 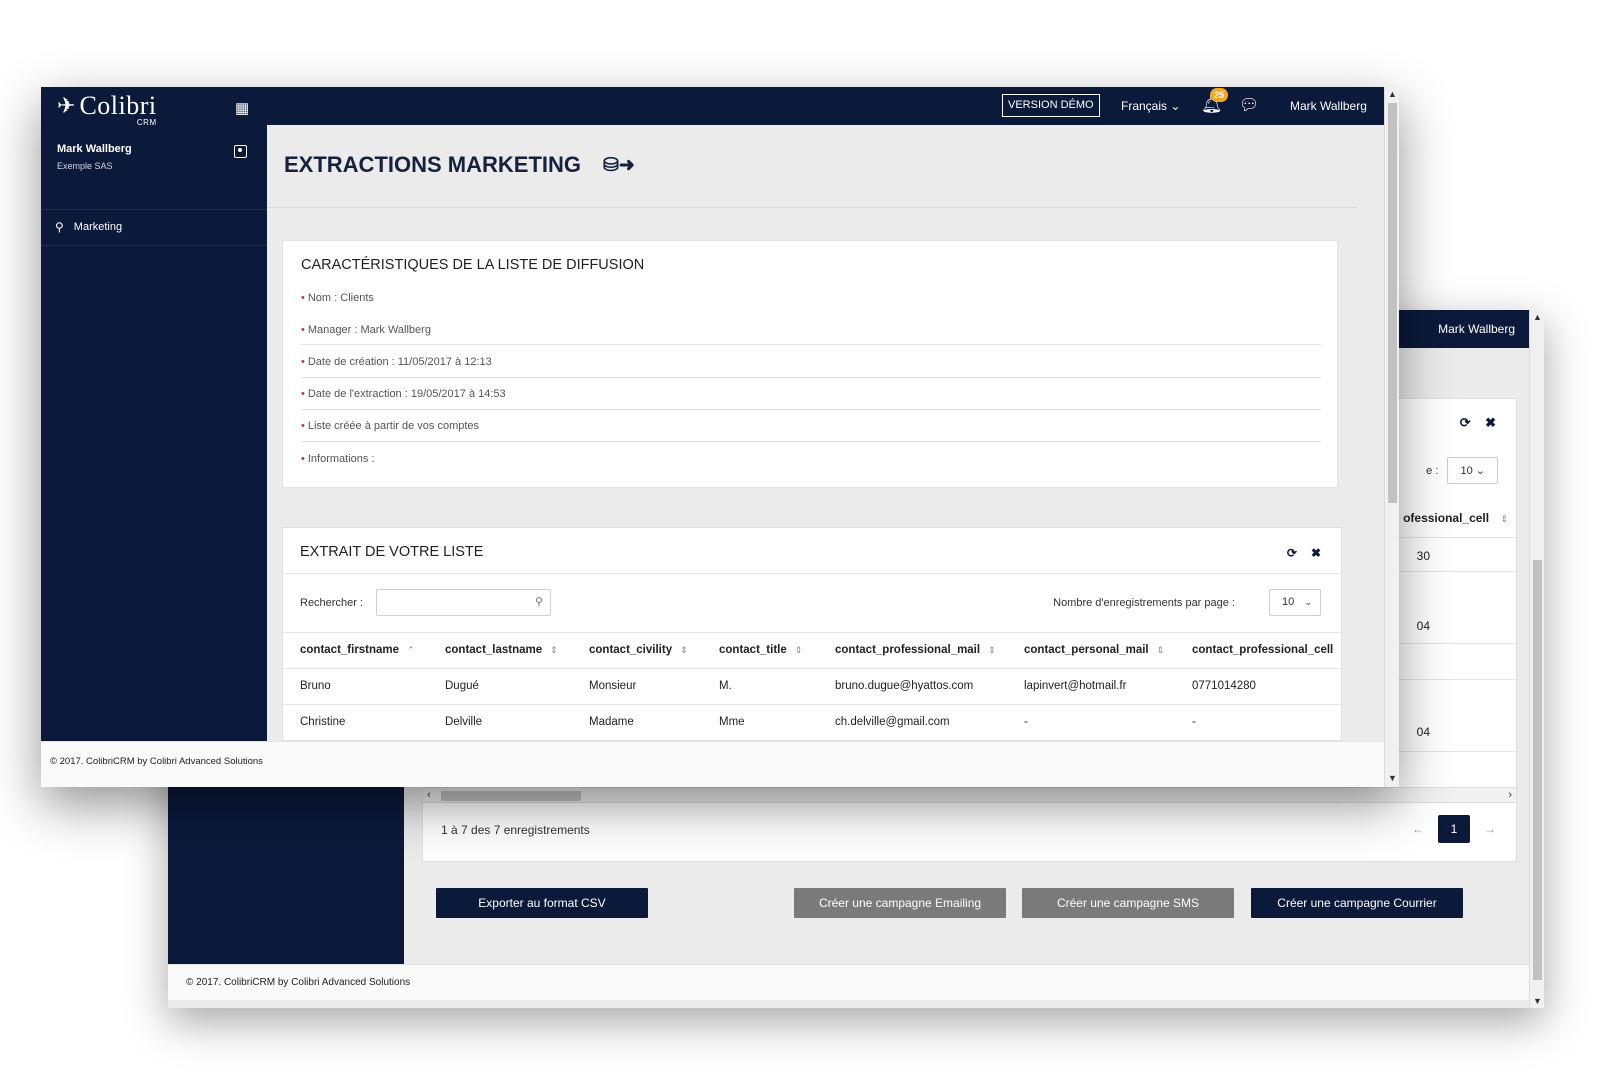 I want to click on sidebar: Mark Wallberg Exemple SAS ⚲ Marketing, so click(x=154, y=433).